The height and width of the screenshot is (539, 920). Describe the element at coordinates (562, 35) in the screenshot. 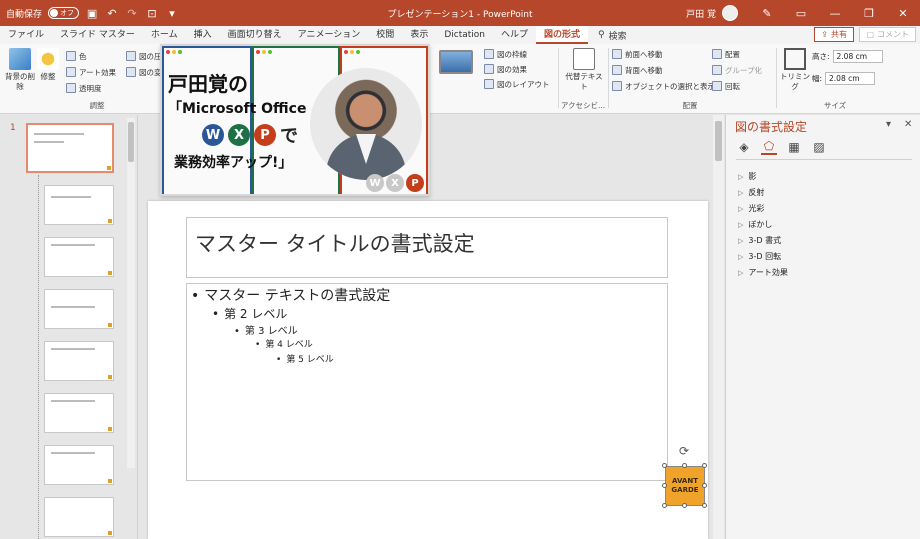

I see `tab-picture-format: 図の形式` at that location.